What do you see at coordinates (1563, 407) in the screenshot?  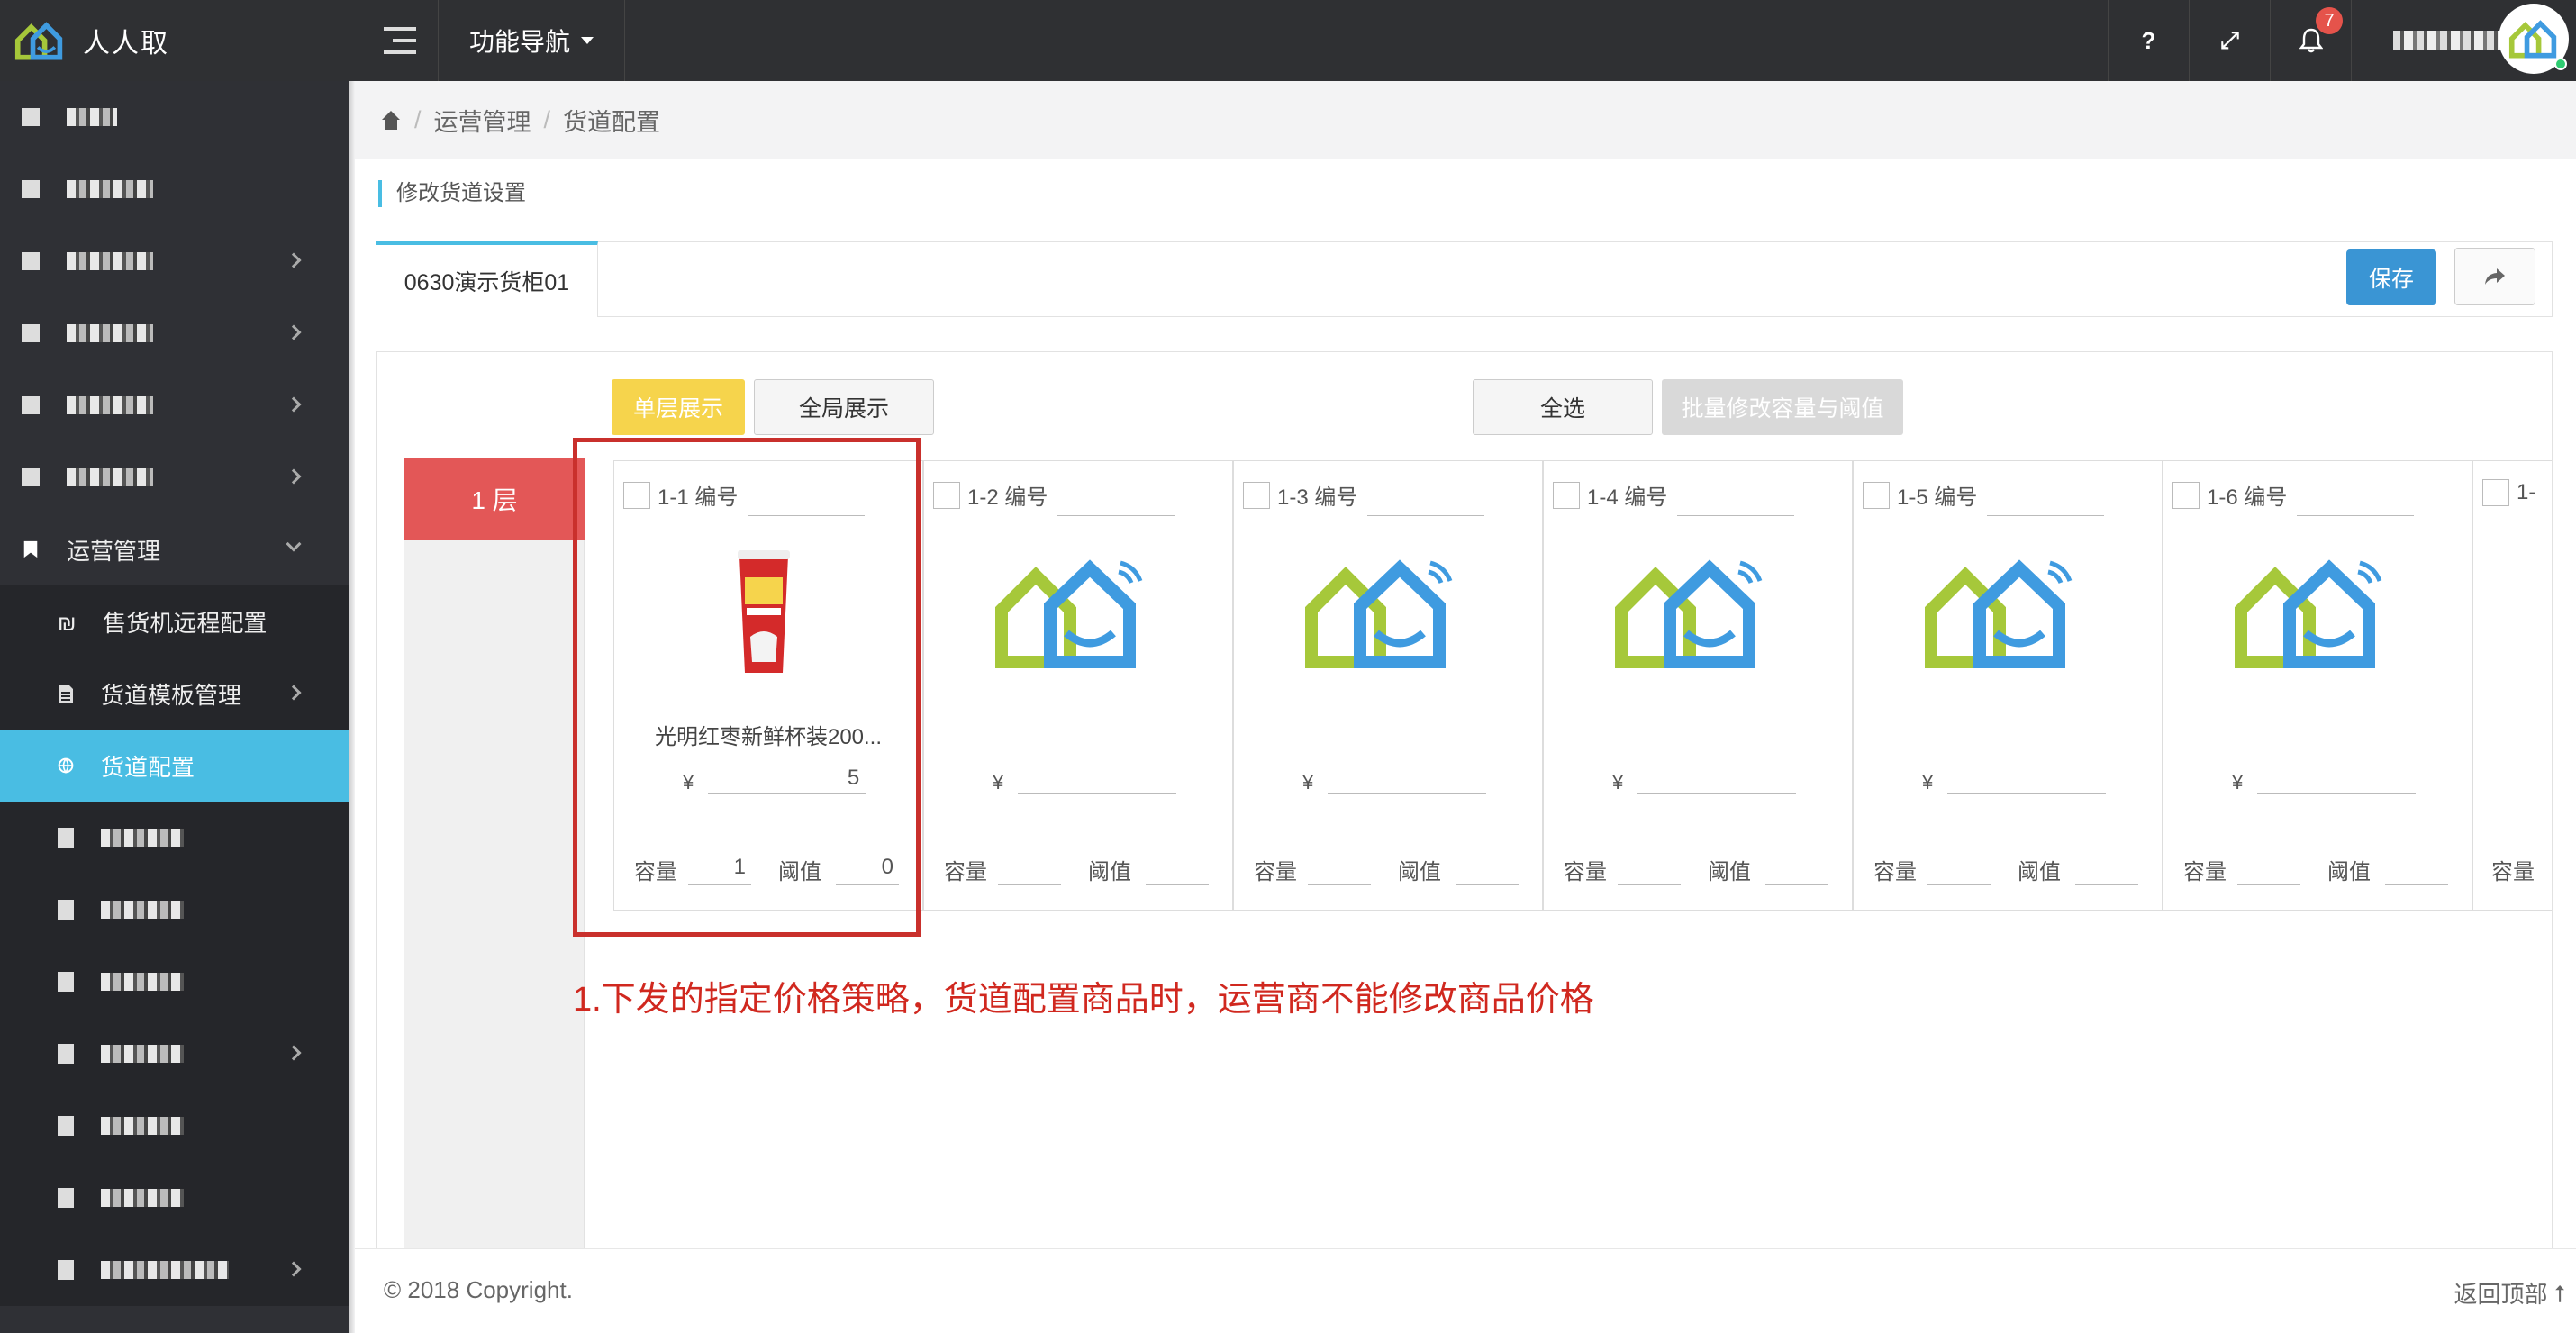 I see `select-all-button: 全选` at bounding box center [1563, 407].